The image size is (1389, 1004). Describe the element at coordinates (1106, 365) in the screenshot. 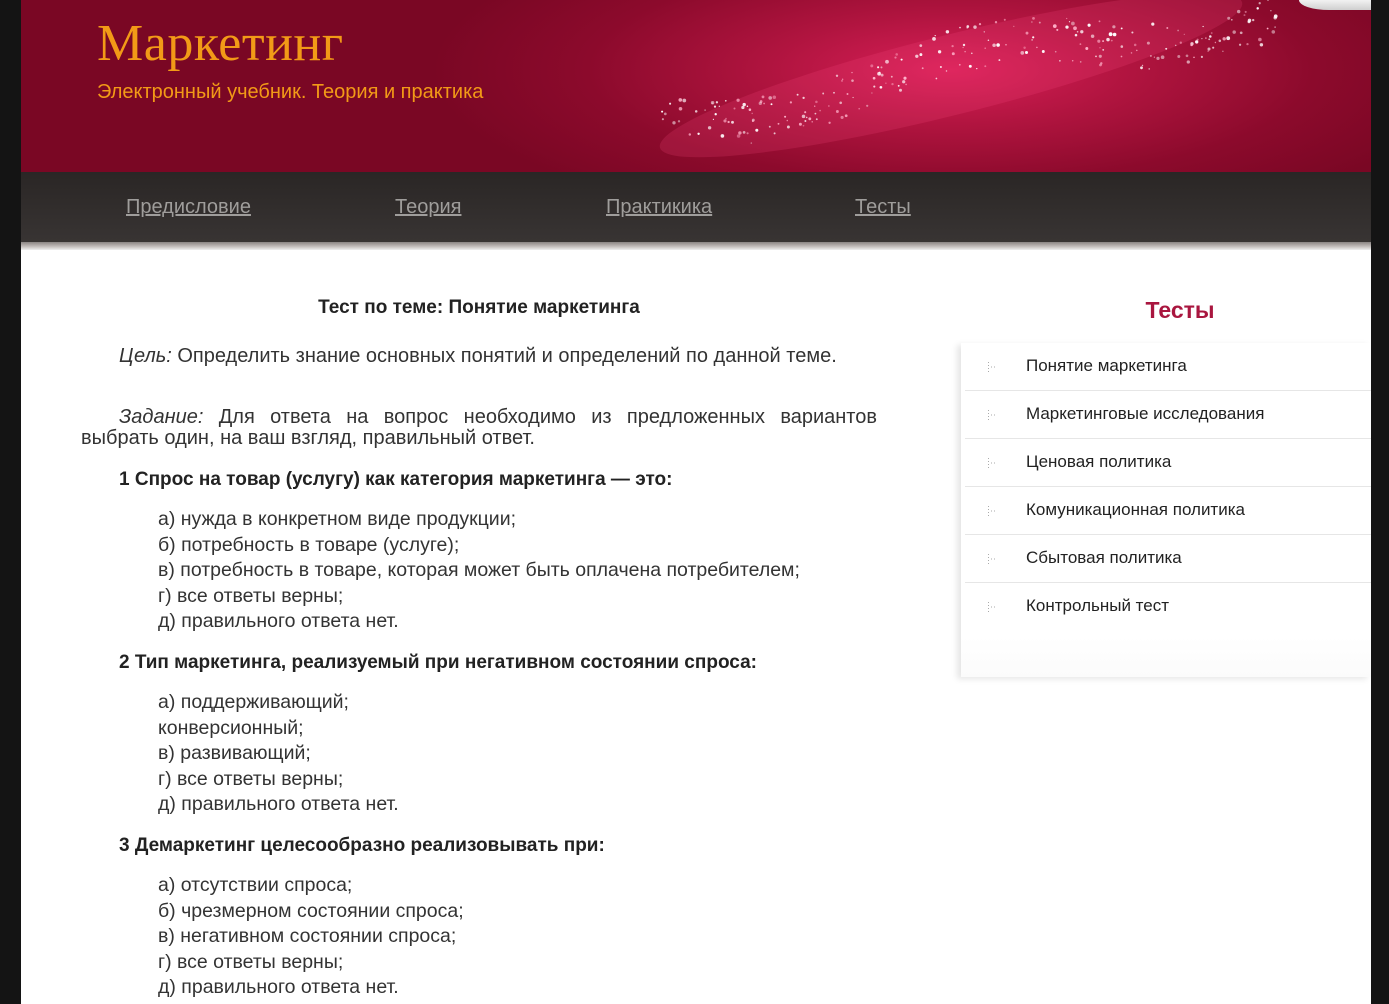

I see `sidebar-item-label: Понятие маркетинга` at that location.